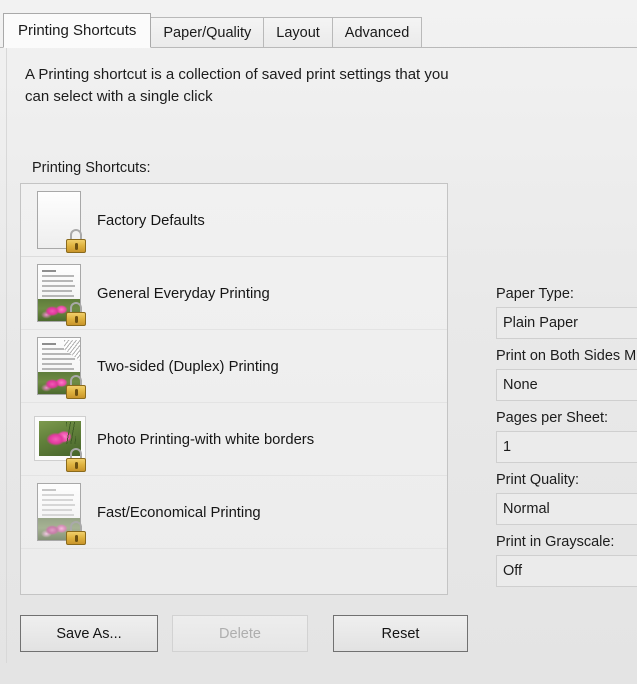 This screenshot has width=637, height=684. What do you see at coordinates (552, 418) in the screenshot?
I see `setting-label-pages-per-sheet: Pages per Sheet:` at bounding box center [552, 418].